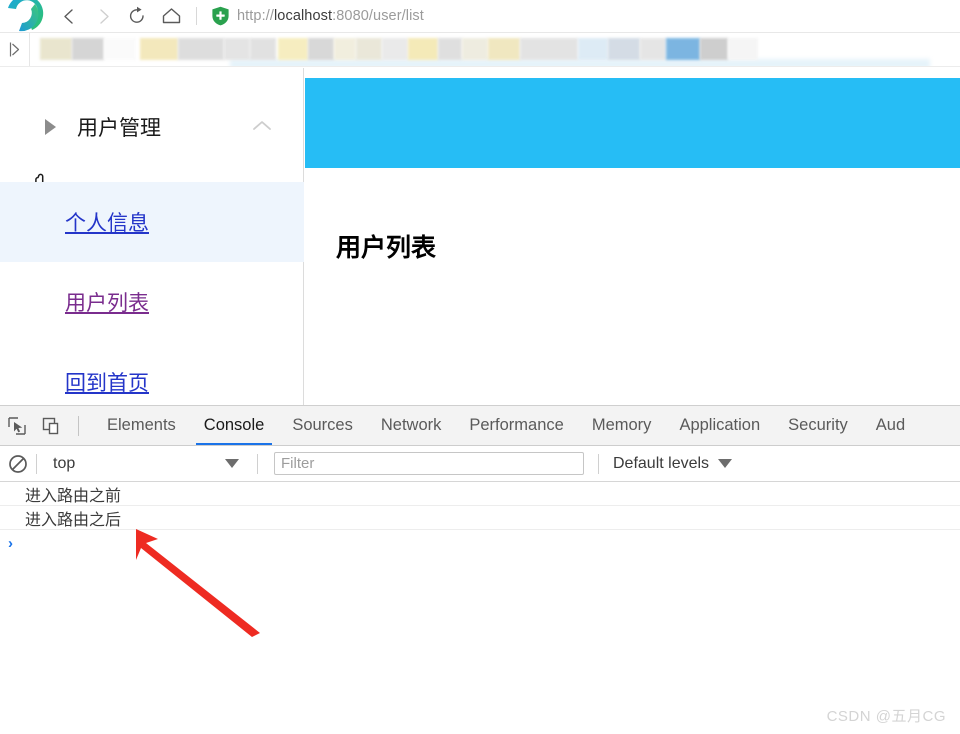 This screenshot has width=960, height=734. I want to click on address-bar-url: http://localhost:8080/user/list, so click(330, 16).